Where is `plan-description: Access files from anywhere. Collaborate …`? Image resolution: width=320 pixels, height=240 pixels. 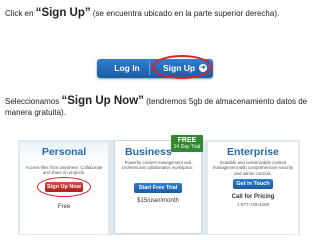
plan-description: Access files from anywhere. Collaborate … is located at coordinates (64, 170).